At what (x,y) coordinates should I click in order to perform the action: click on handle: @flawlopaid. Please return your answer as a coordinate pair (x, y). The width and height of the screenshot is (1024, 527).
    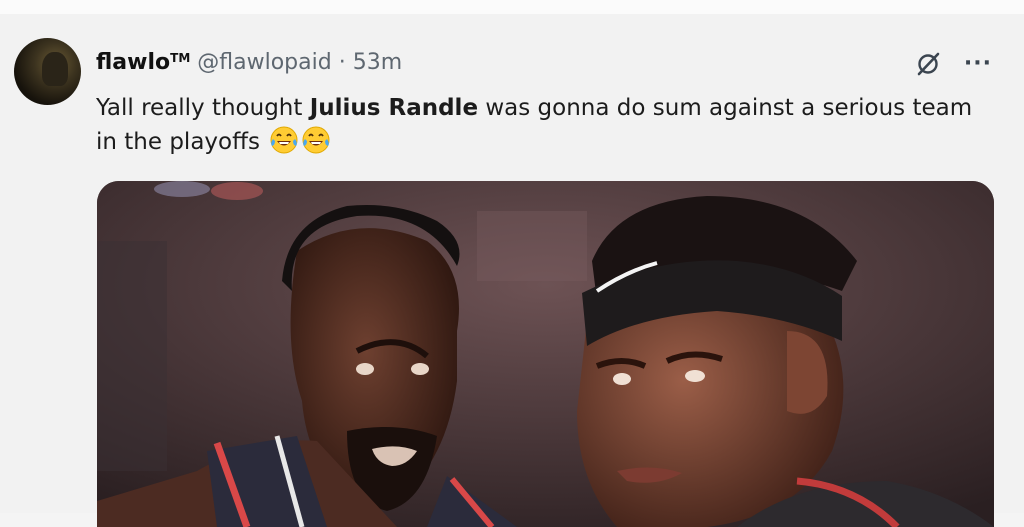
    Looking at the image, I should click on (264, 62).